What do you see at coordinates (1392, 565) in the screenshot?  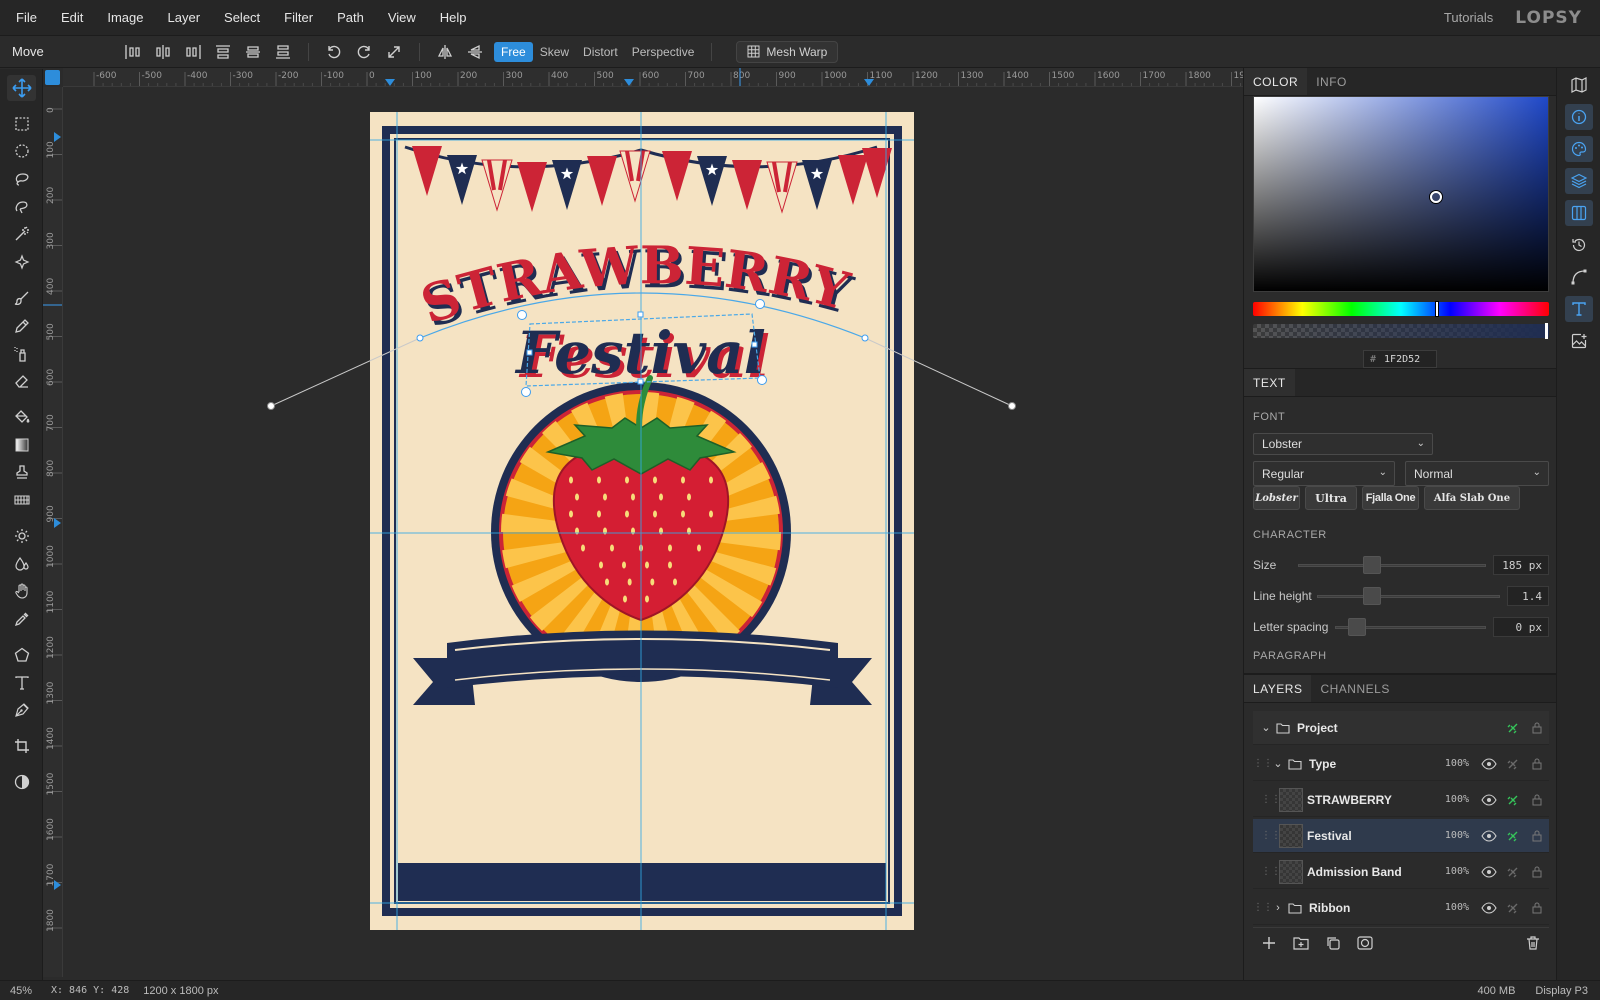 I see `size-slider` at bounding box center [1392, 565].